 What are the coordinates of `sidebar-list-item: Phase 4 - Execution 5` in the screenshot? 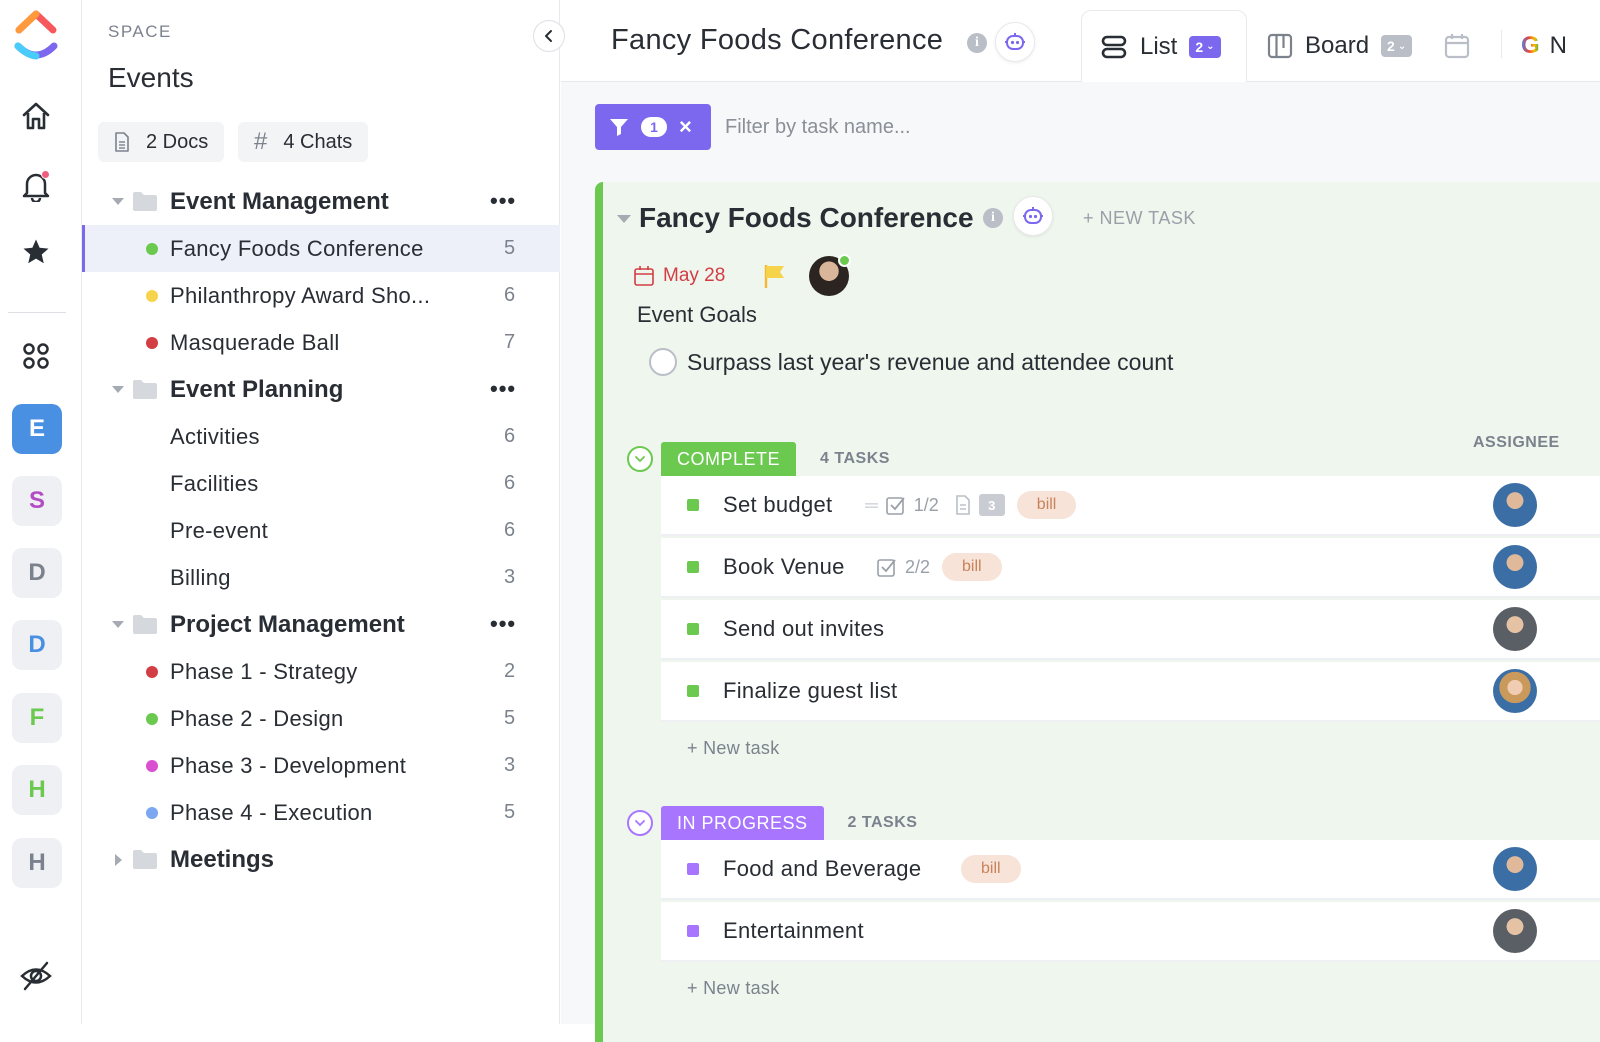 It's located at (321, 812).